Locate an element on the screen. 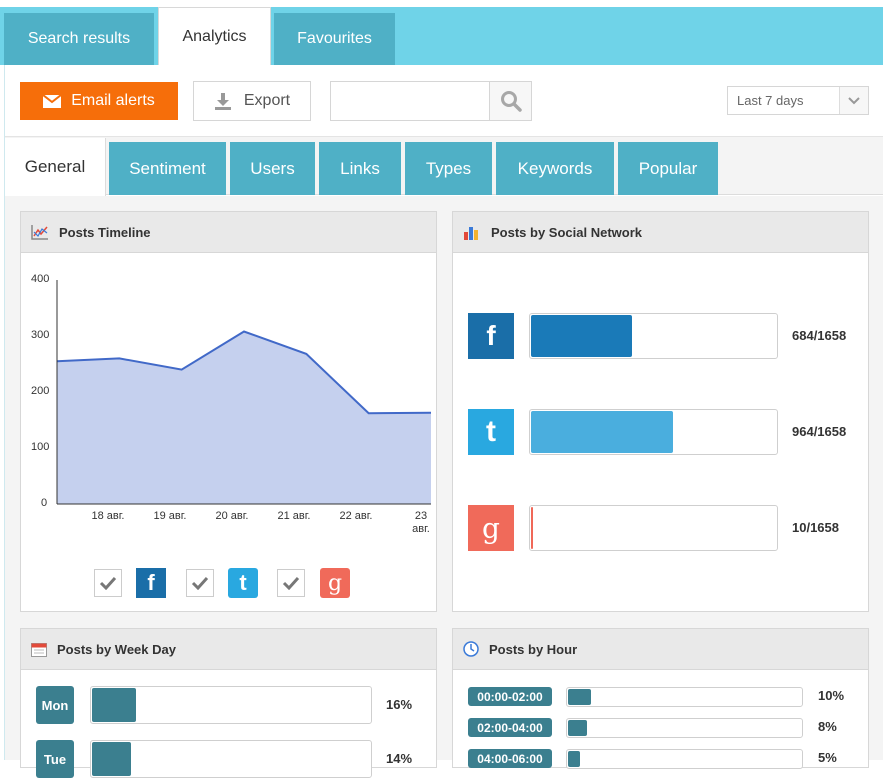  search-button is located at coordinates (511, 101).